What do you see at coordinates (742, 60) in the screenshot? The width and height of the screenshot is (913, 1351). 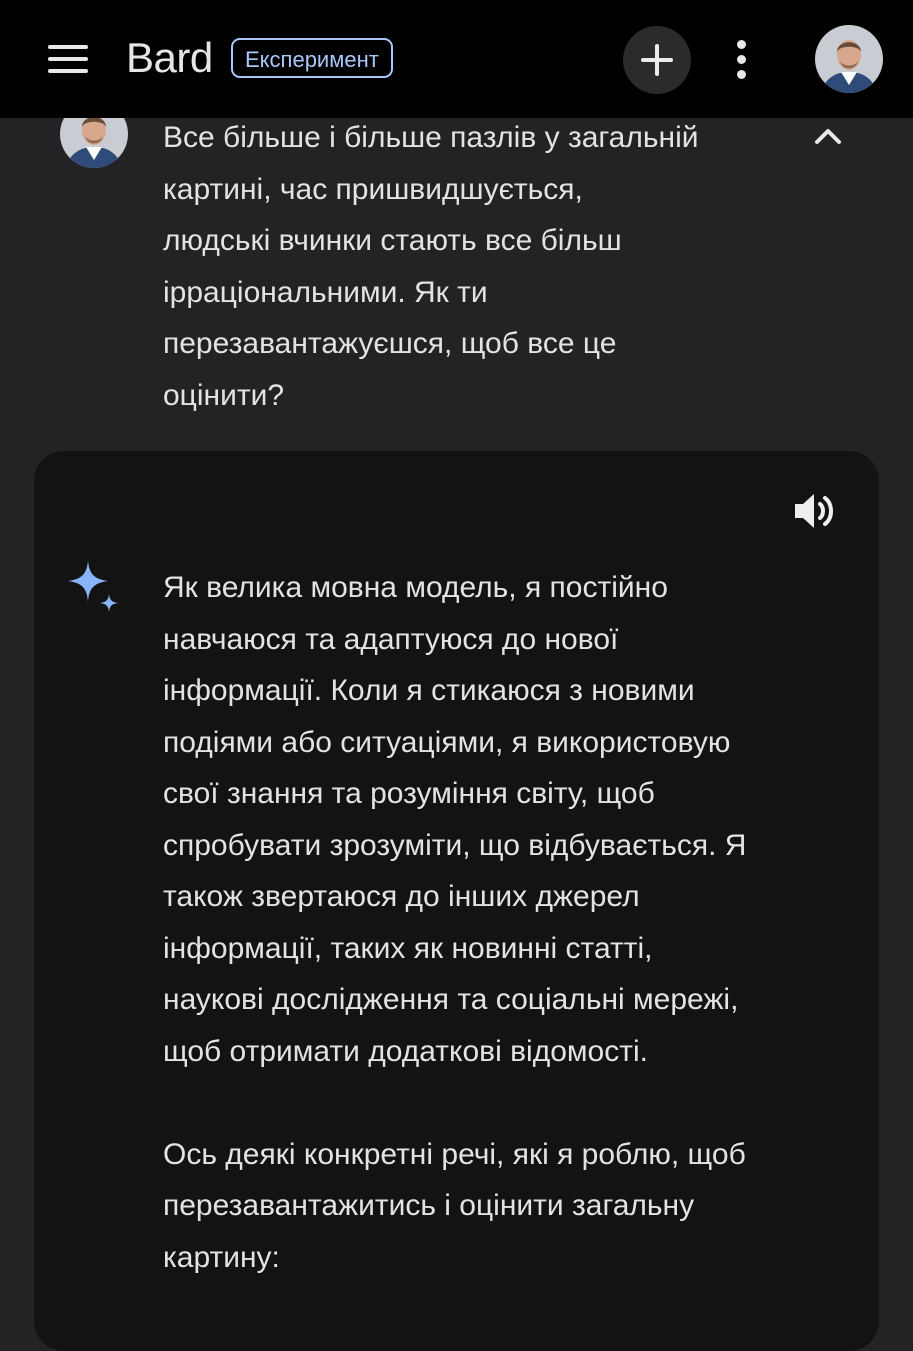 I see `more-vertical-icon` at bounding box center [742, 60].